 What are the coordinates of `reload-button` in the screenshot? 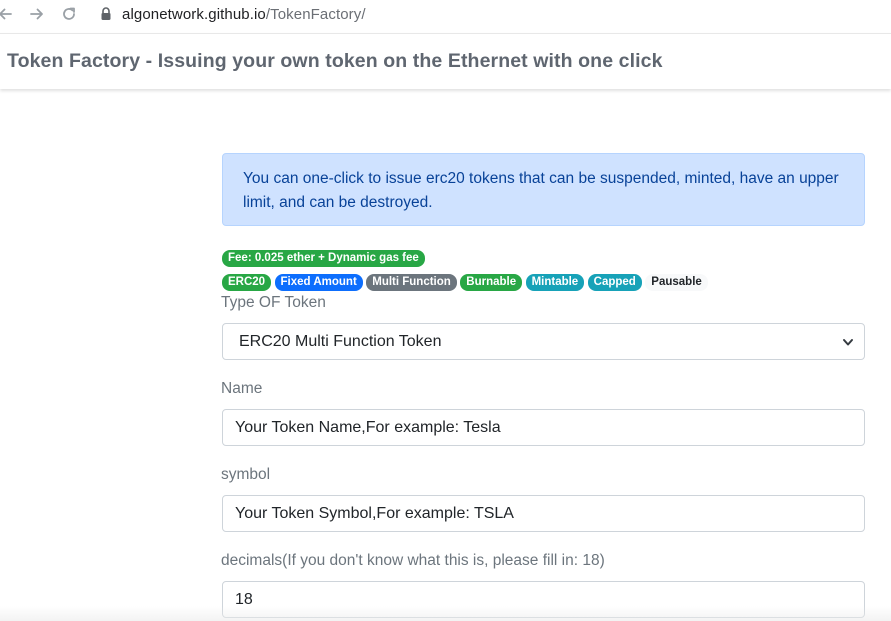 It's located at (69, 14).